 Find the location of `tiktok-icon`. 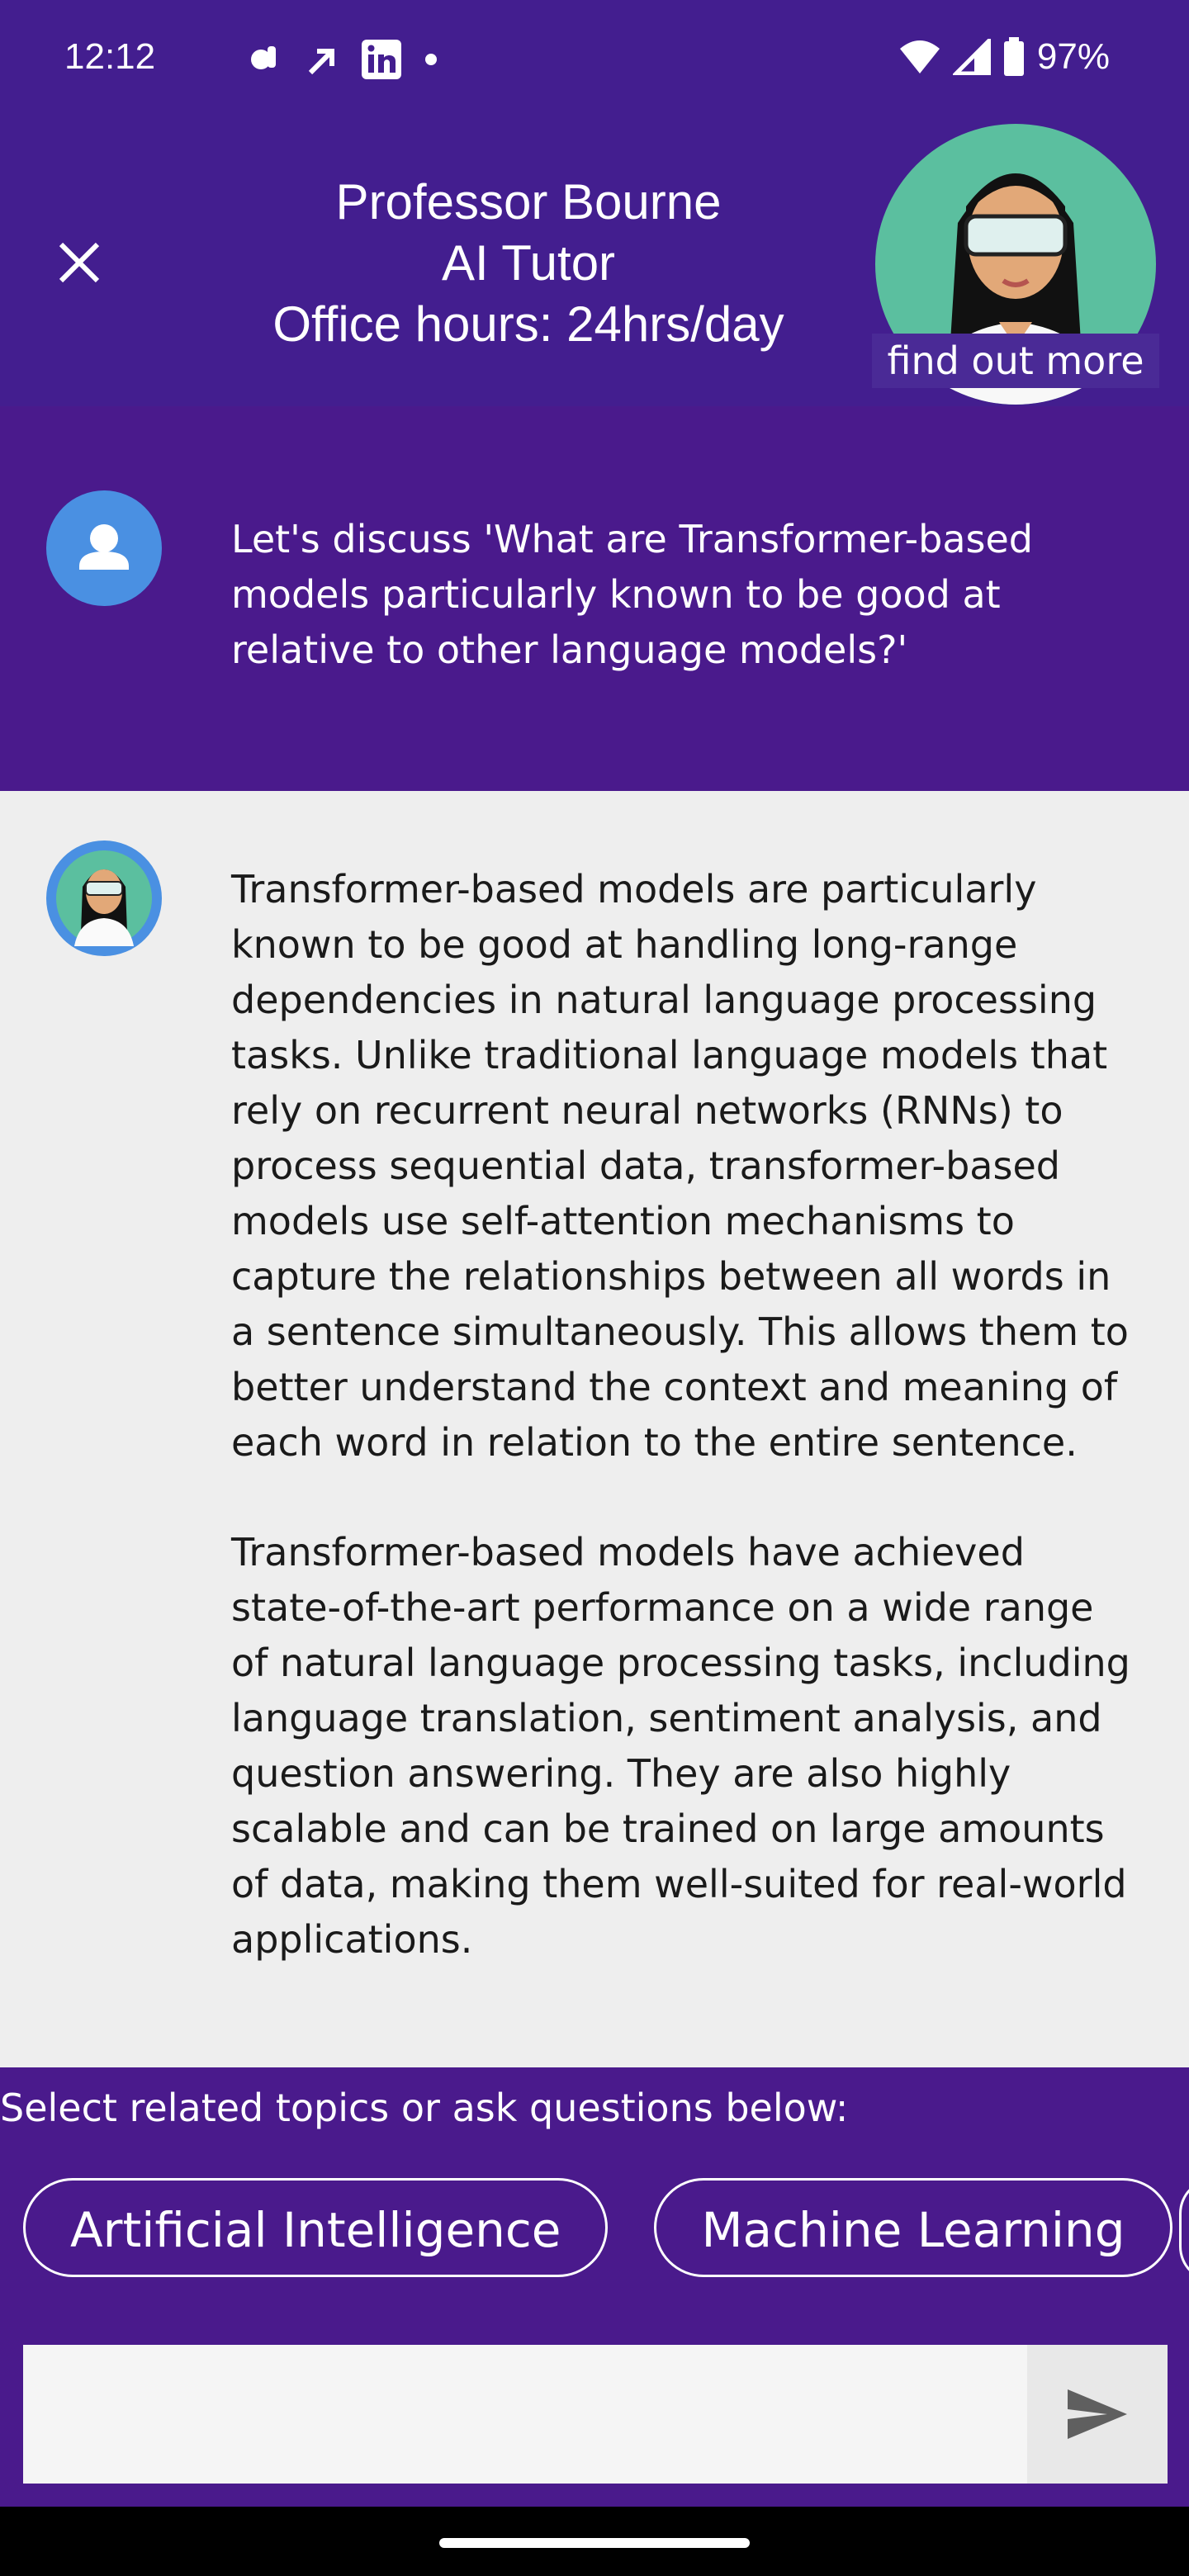

tiktok-icon is located at coordinates (263, 57).